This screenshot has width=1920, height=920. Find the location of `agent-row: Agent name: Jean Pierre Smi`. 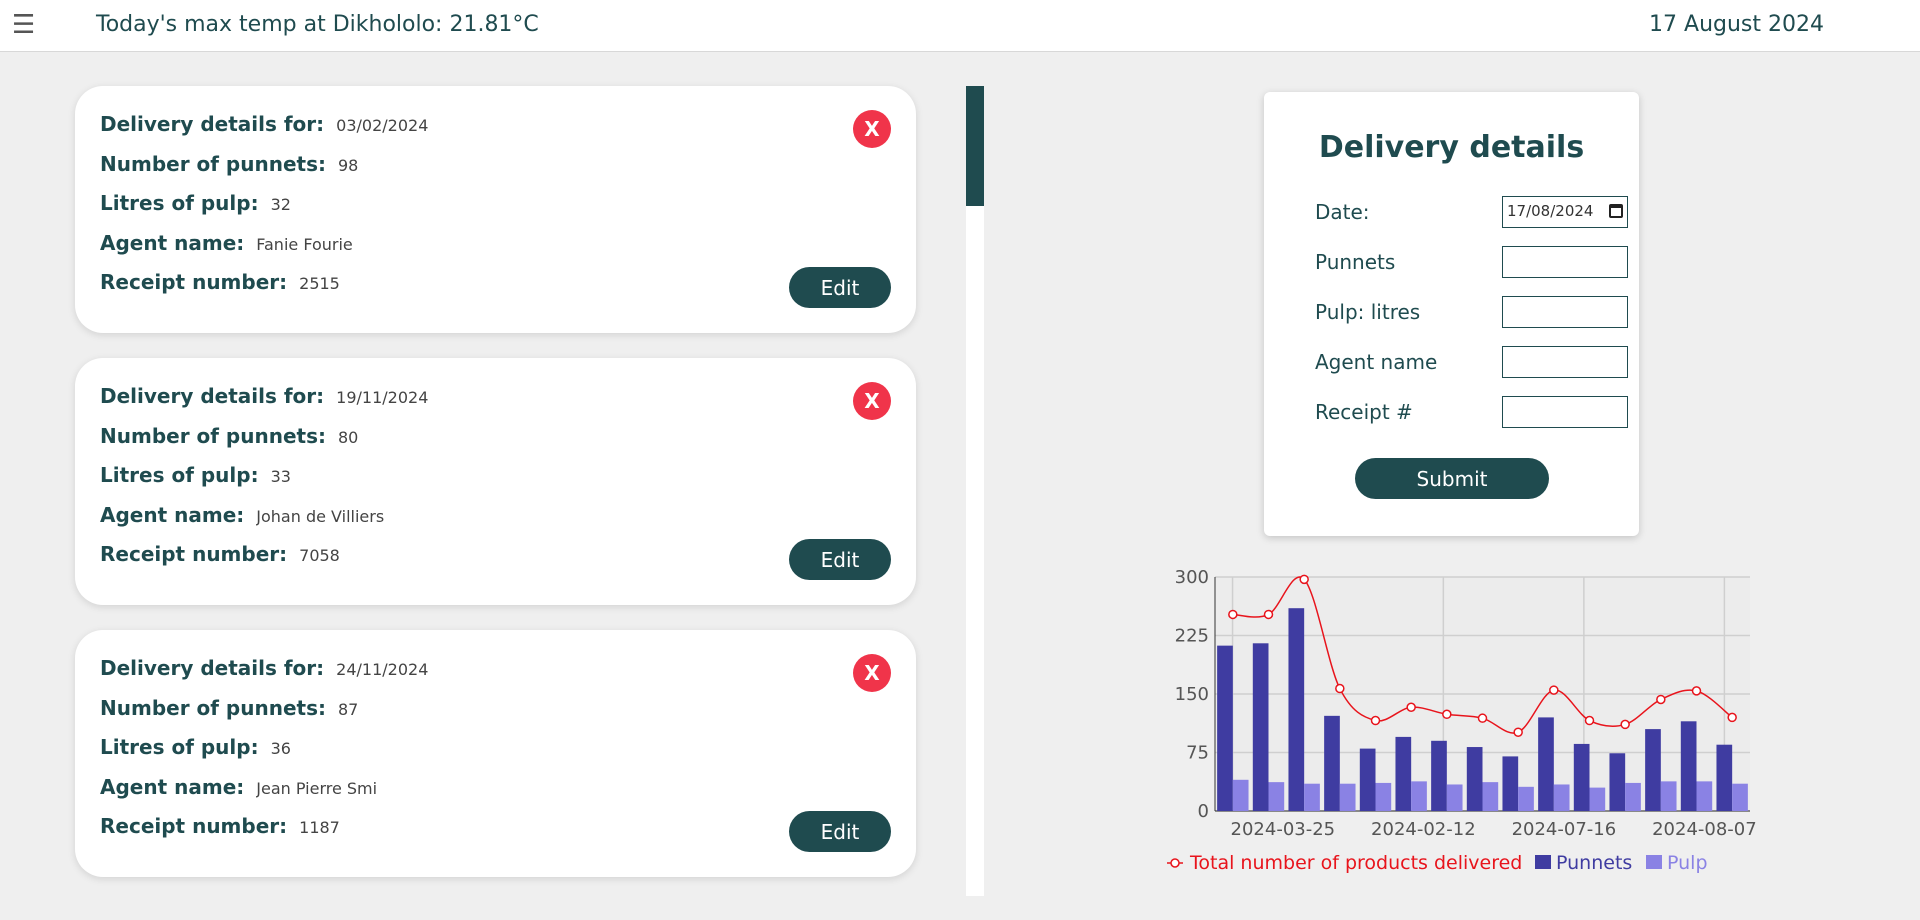

agent-row: Agent name: Jean Pierre Smi is located at coordinates (238, 787).